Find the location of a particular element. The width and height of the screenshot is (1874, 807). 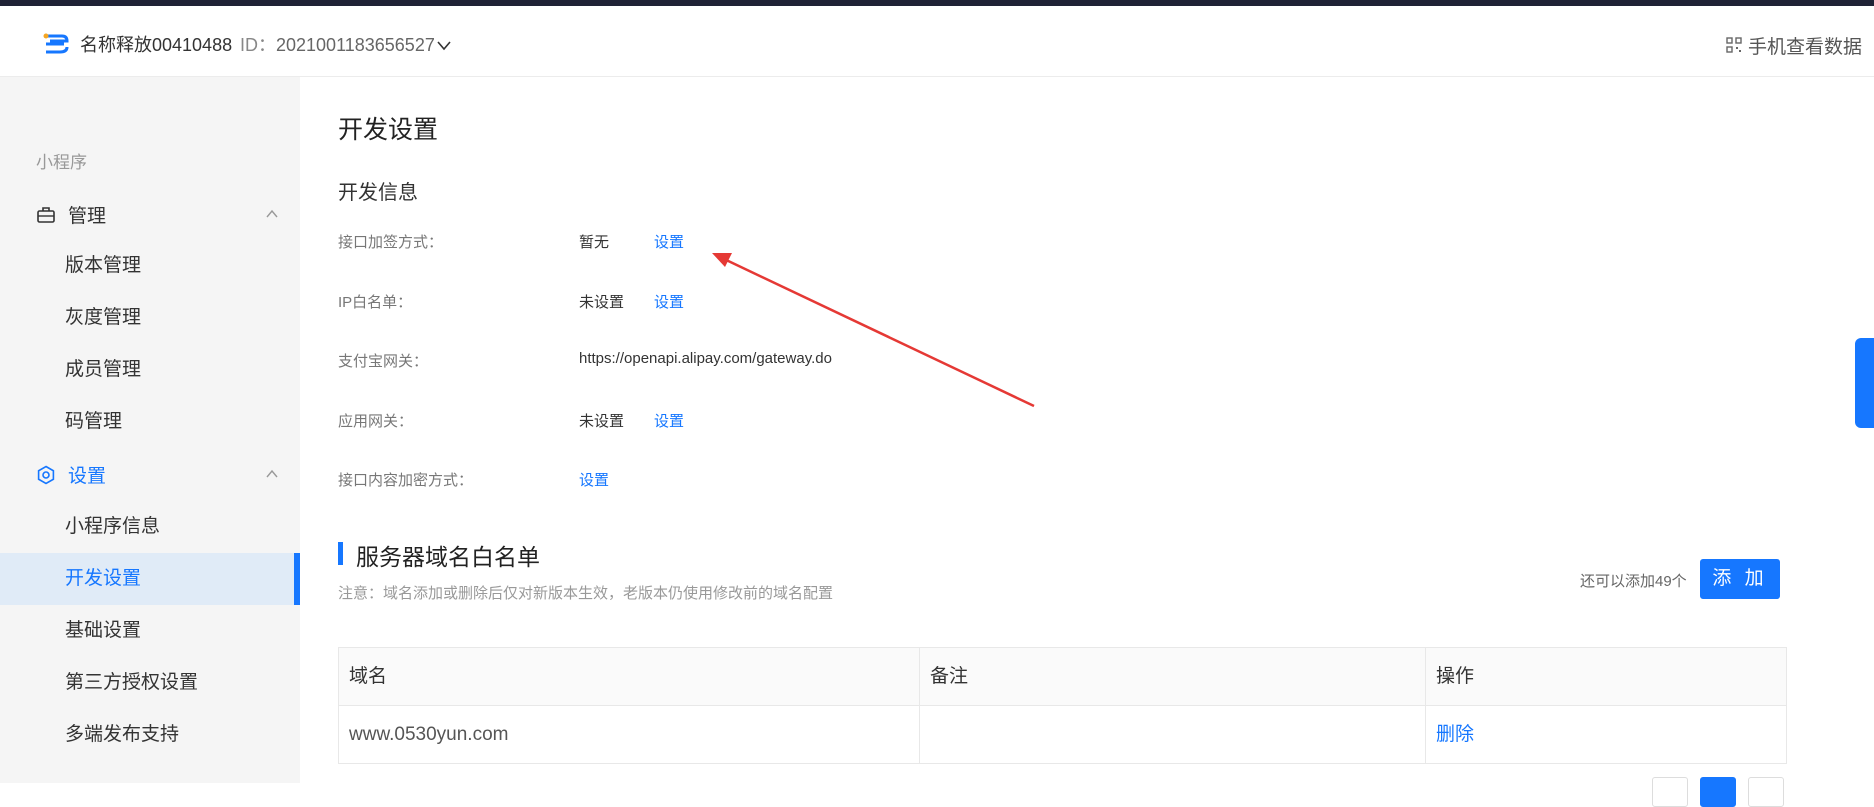

domain-table: 域名 备注 操作 www.0530yun.com 删除 is located at coordinates (1062, 705).